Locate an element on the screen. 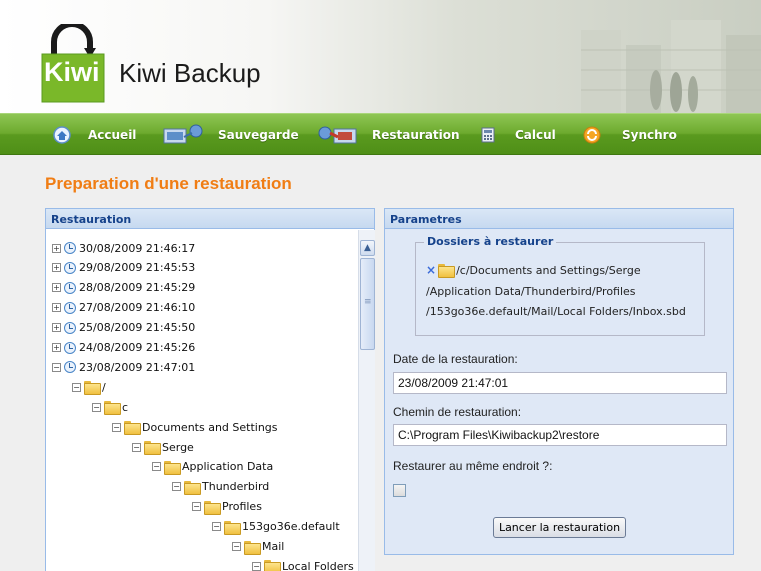 The height and width of the screenshot is (571, 761). tree-node-label: / is located at coordinates (104, 387).